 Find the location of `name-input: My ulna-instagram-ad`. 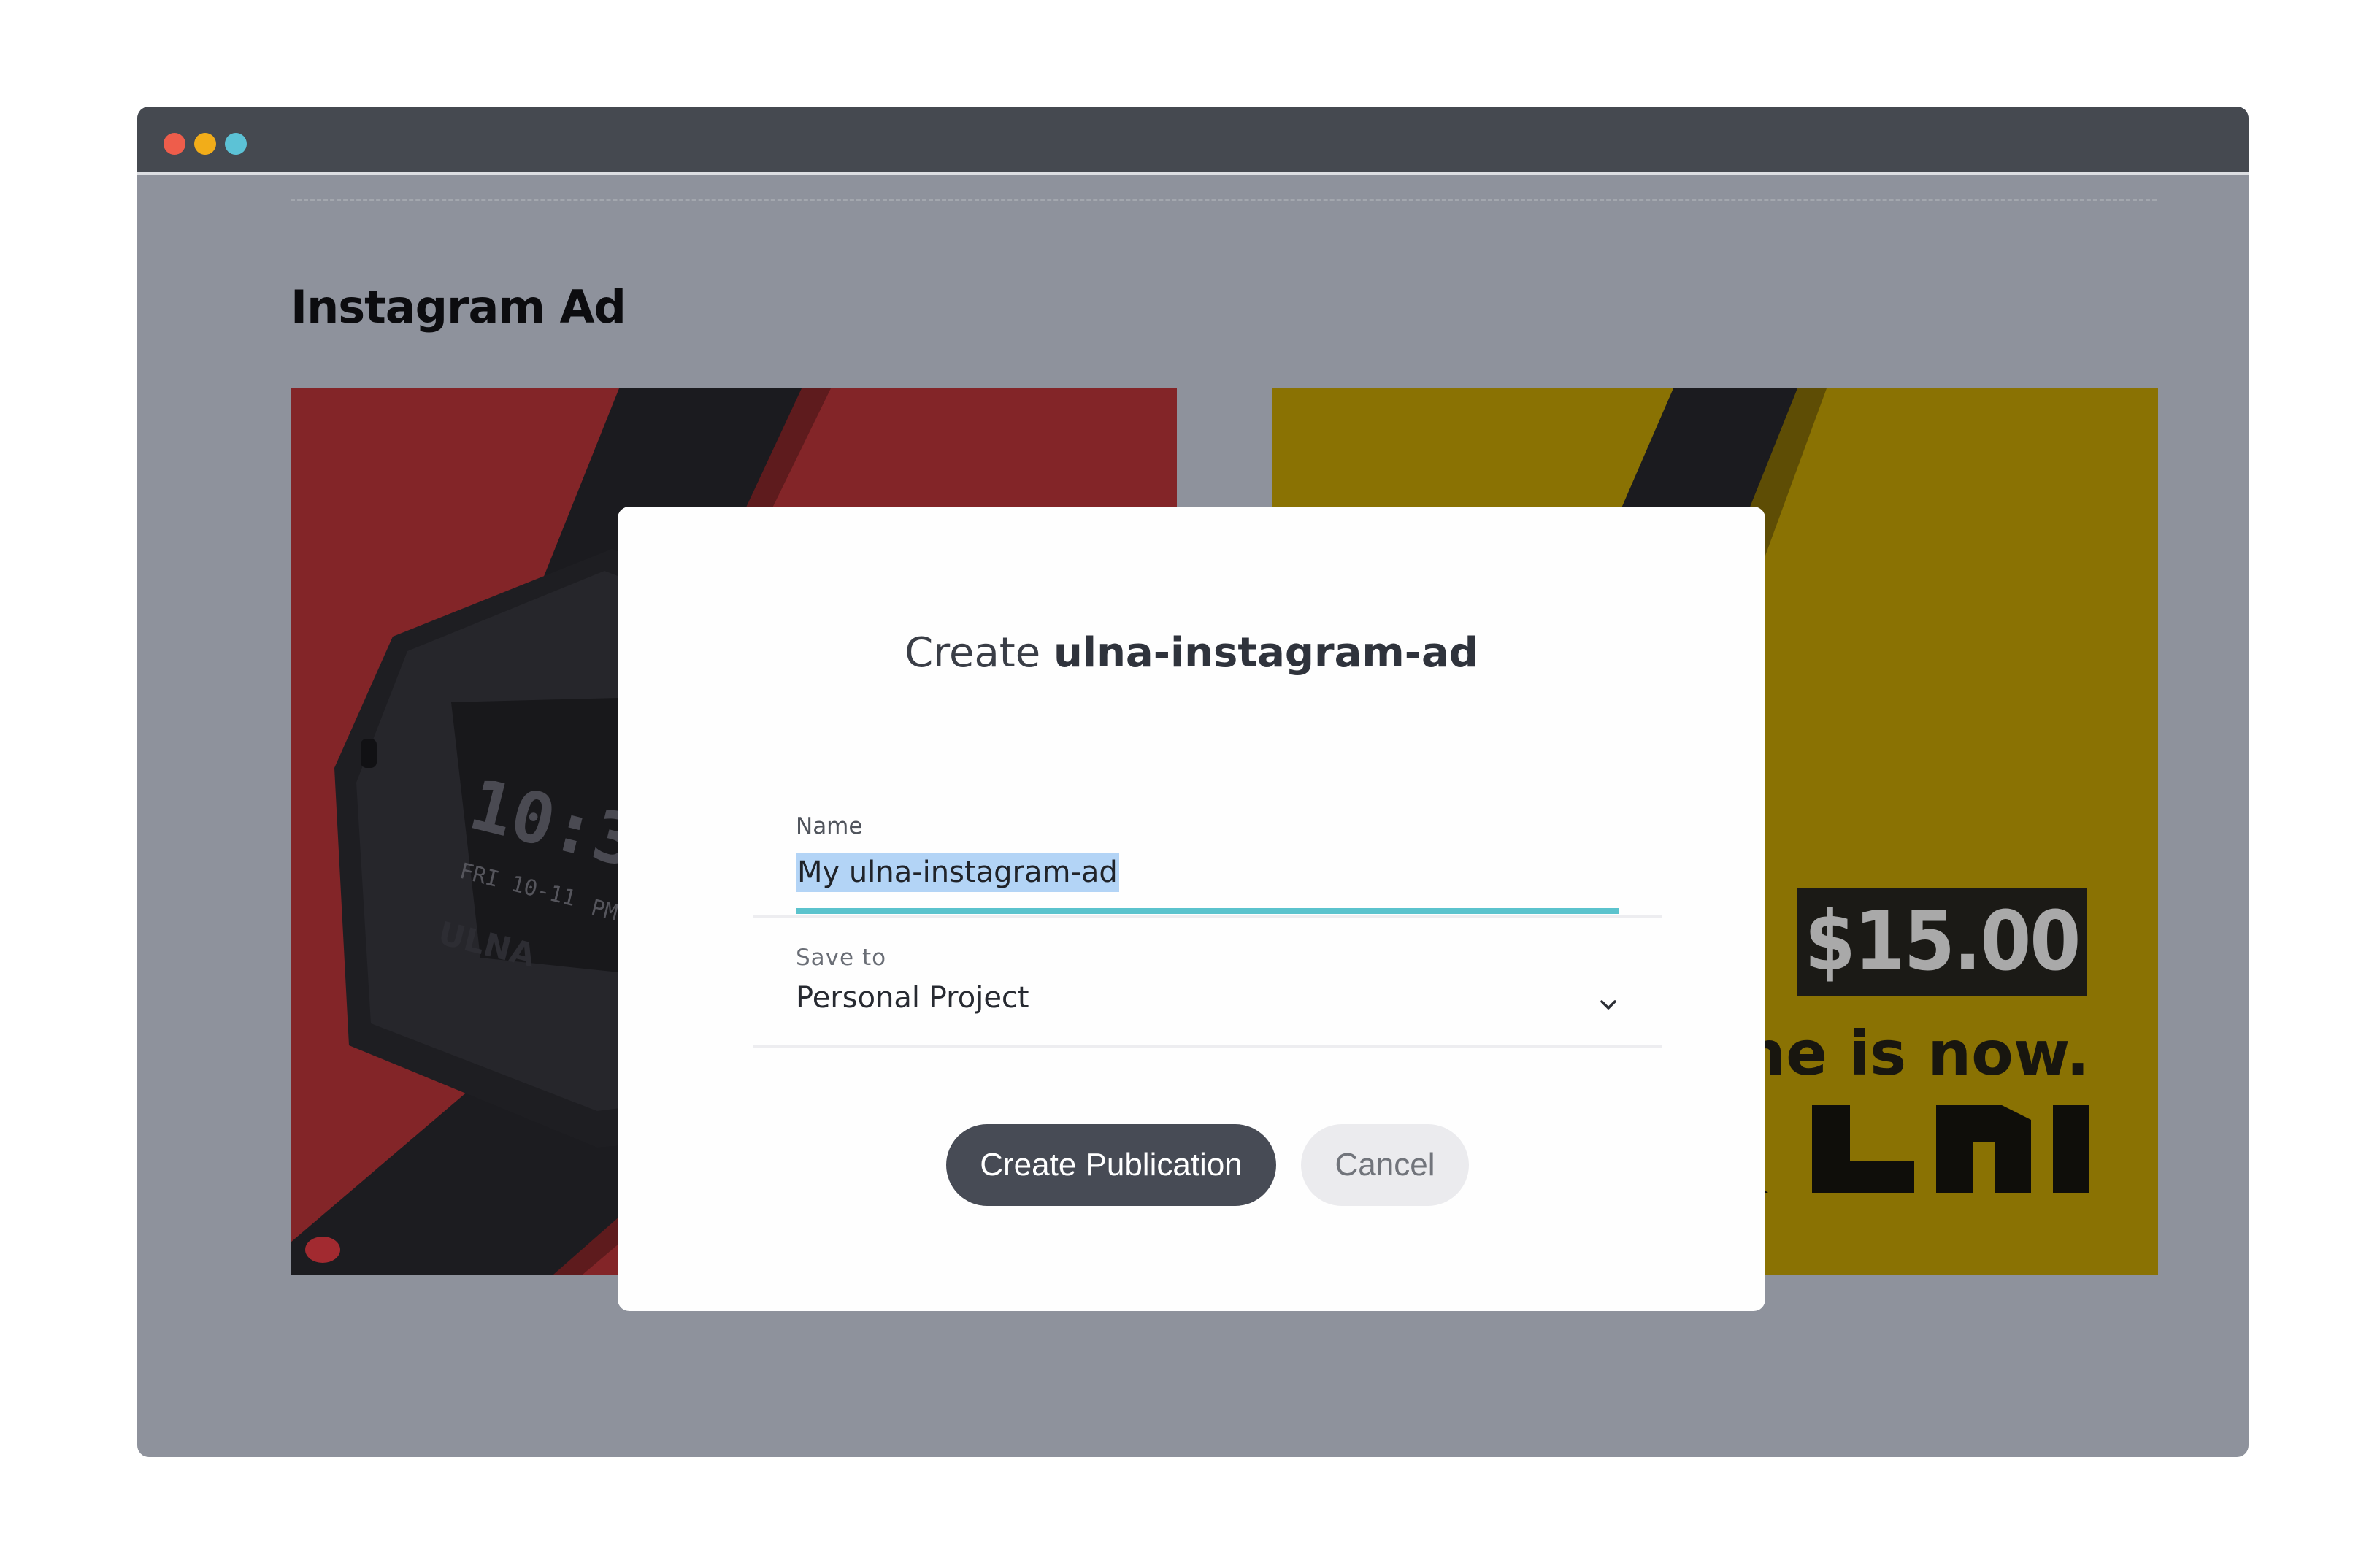

name-input: My ulna-instagram-ad is located at coordinates (958, 872).